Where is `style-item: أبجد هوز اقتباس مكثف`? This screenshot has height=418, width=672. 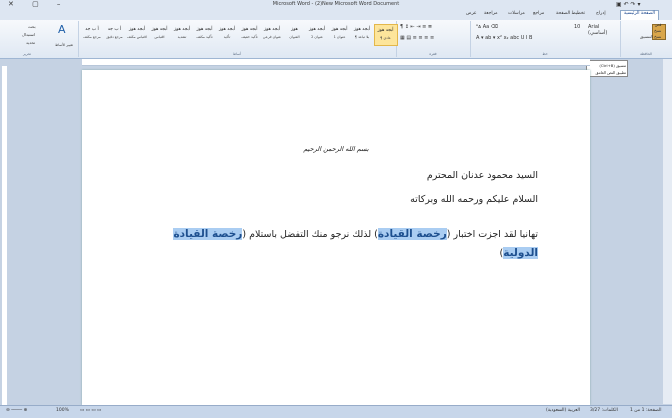
style-item: أبجد هوز اقتباس مكثف is located at coordinates (137, 34).